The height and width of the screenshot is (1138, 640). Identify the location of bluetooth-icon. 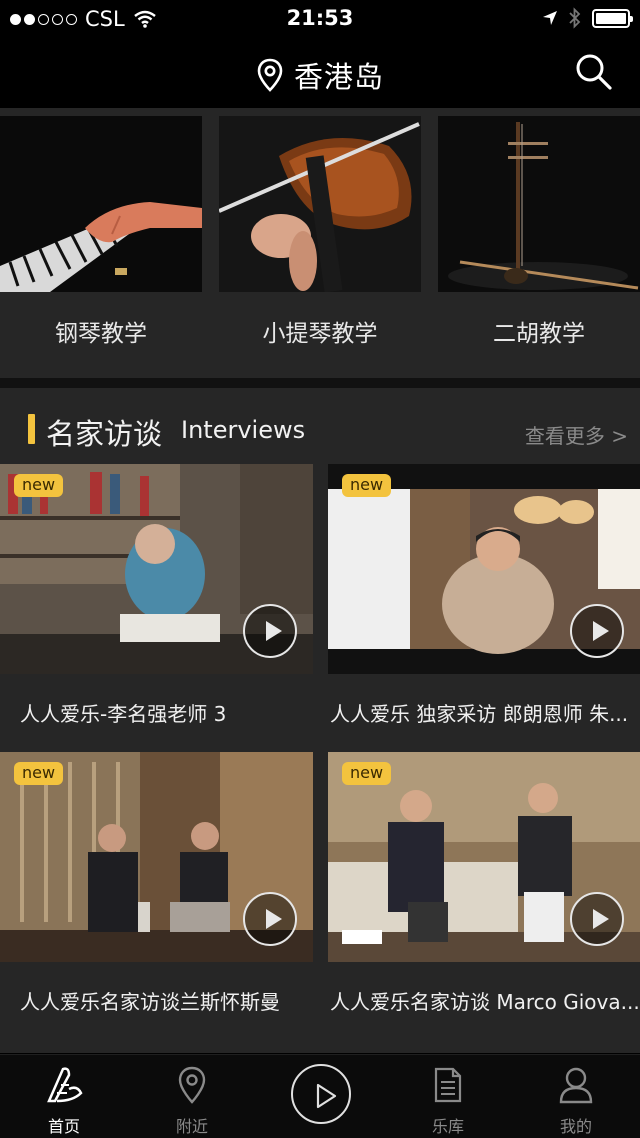
(575, 18).